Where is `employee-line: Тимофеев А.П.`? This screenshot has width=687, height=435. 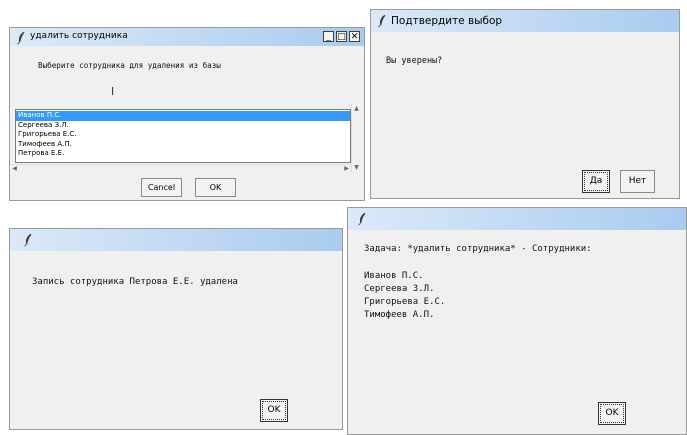
employee-line: Тимофеев А.П. is located at coordinates (399, 315).